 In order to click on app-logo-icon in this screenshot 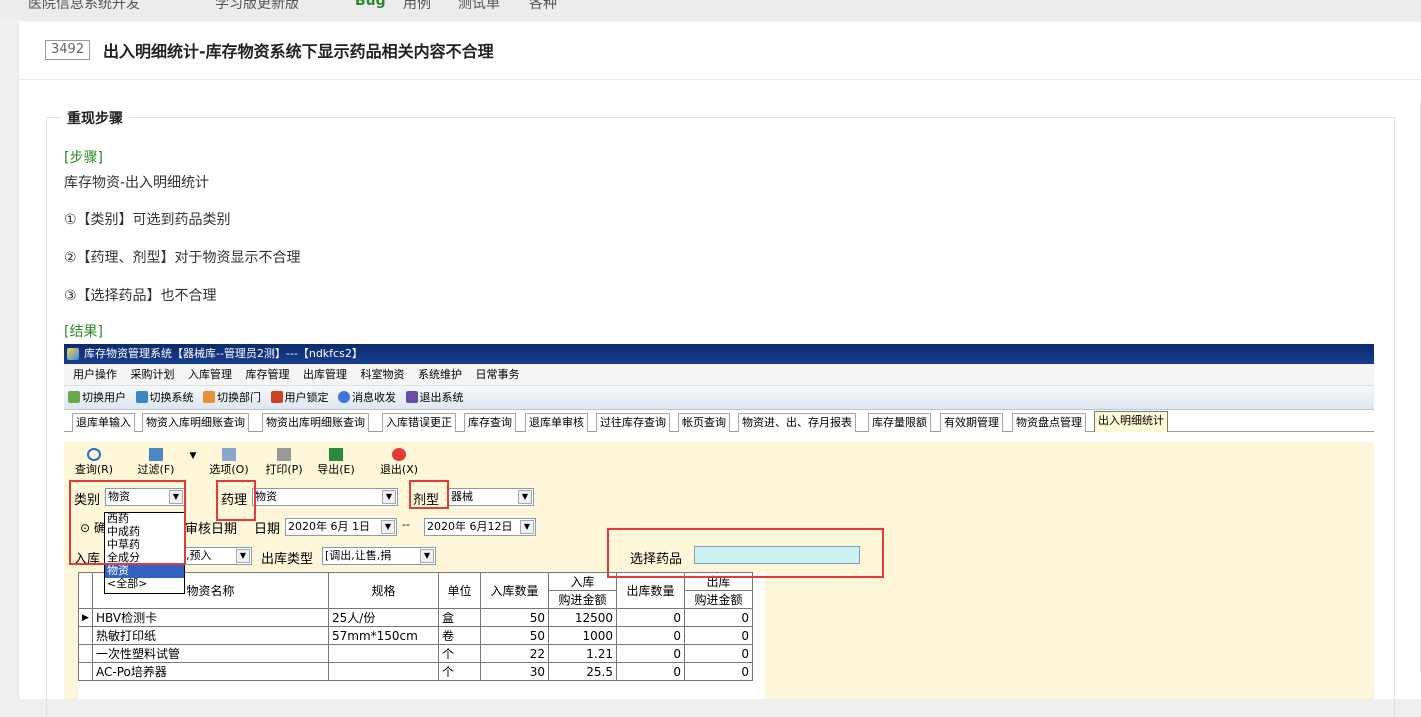, I will do `click(73, 354)`.